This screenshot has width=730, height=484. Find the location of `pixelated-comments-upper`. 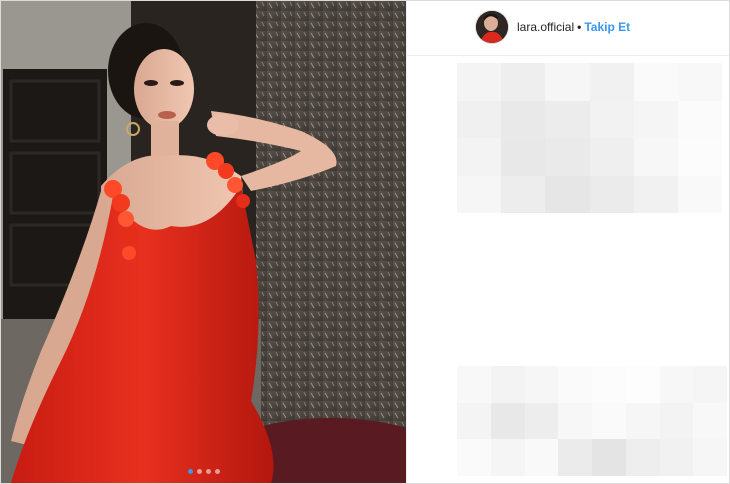

pixelated-comments-upper is located at coordinates (589, 138).